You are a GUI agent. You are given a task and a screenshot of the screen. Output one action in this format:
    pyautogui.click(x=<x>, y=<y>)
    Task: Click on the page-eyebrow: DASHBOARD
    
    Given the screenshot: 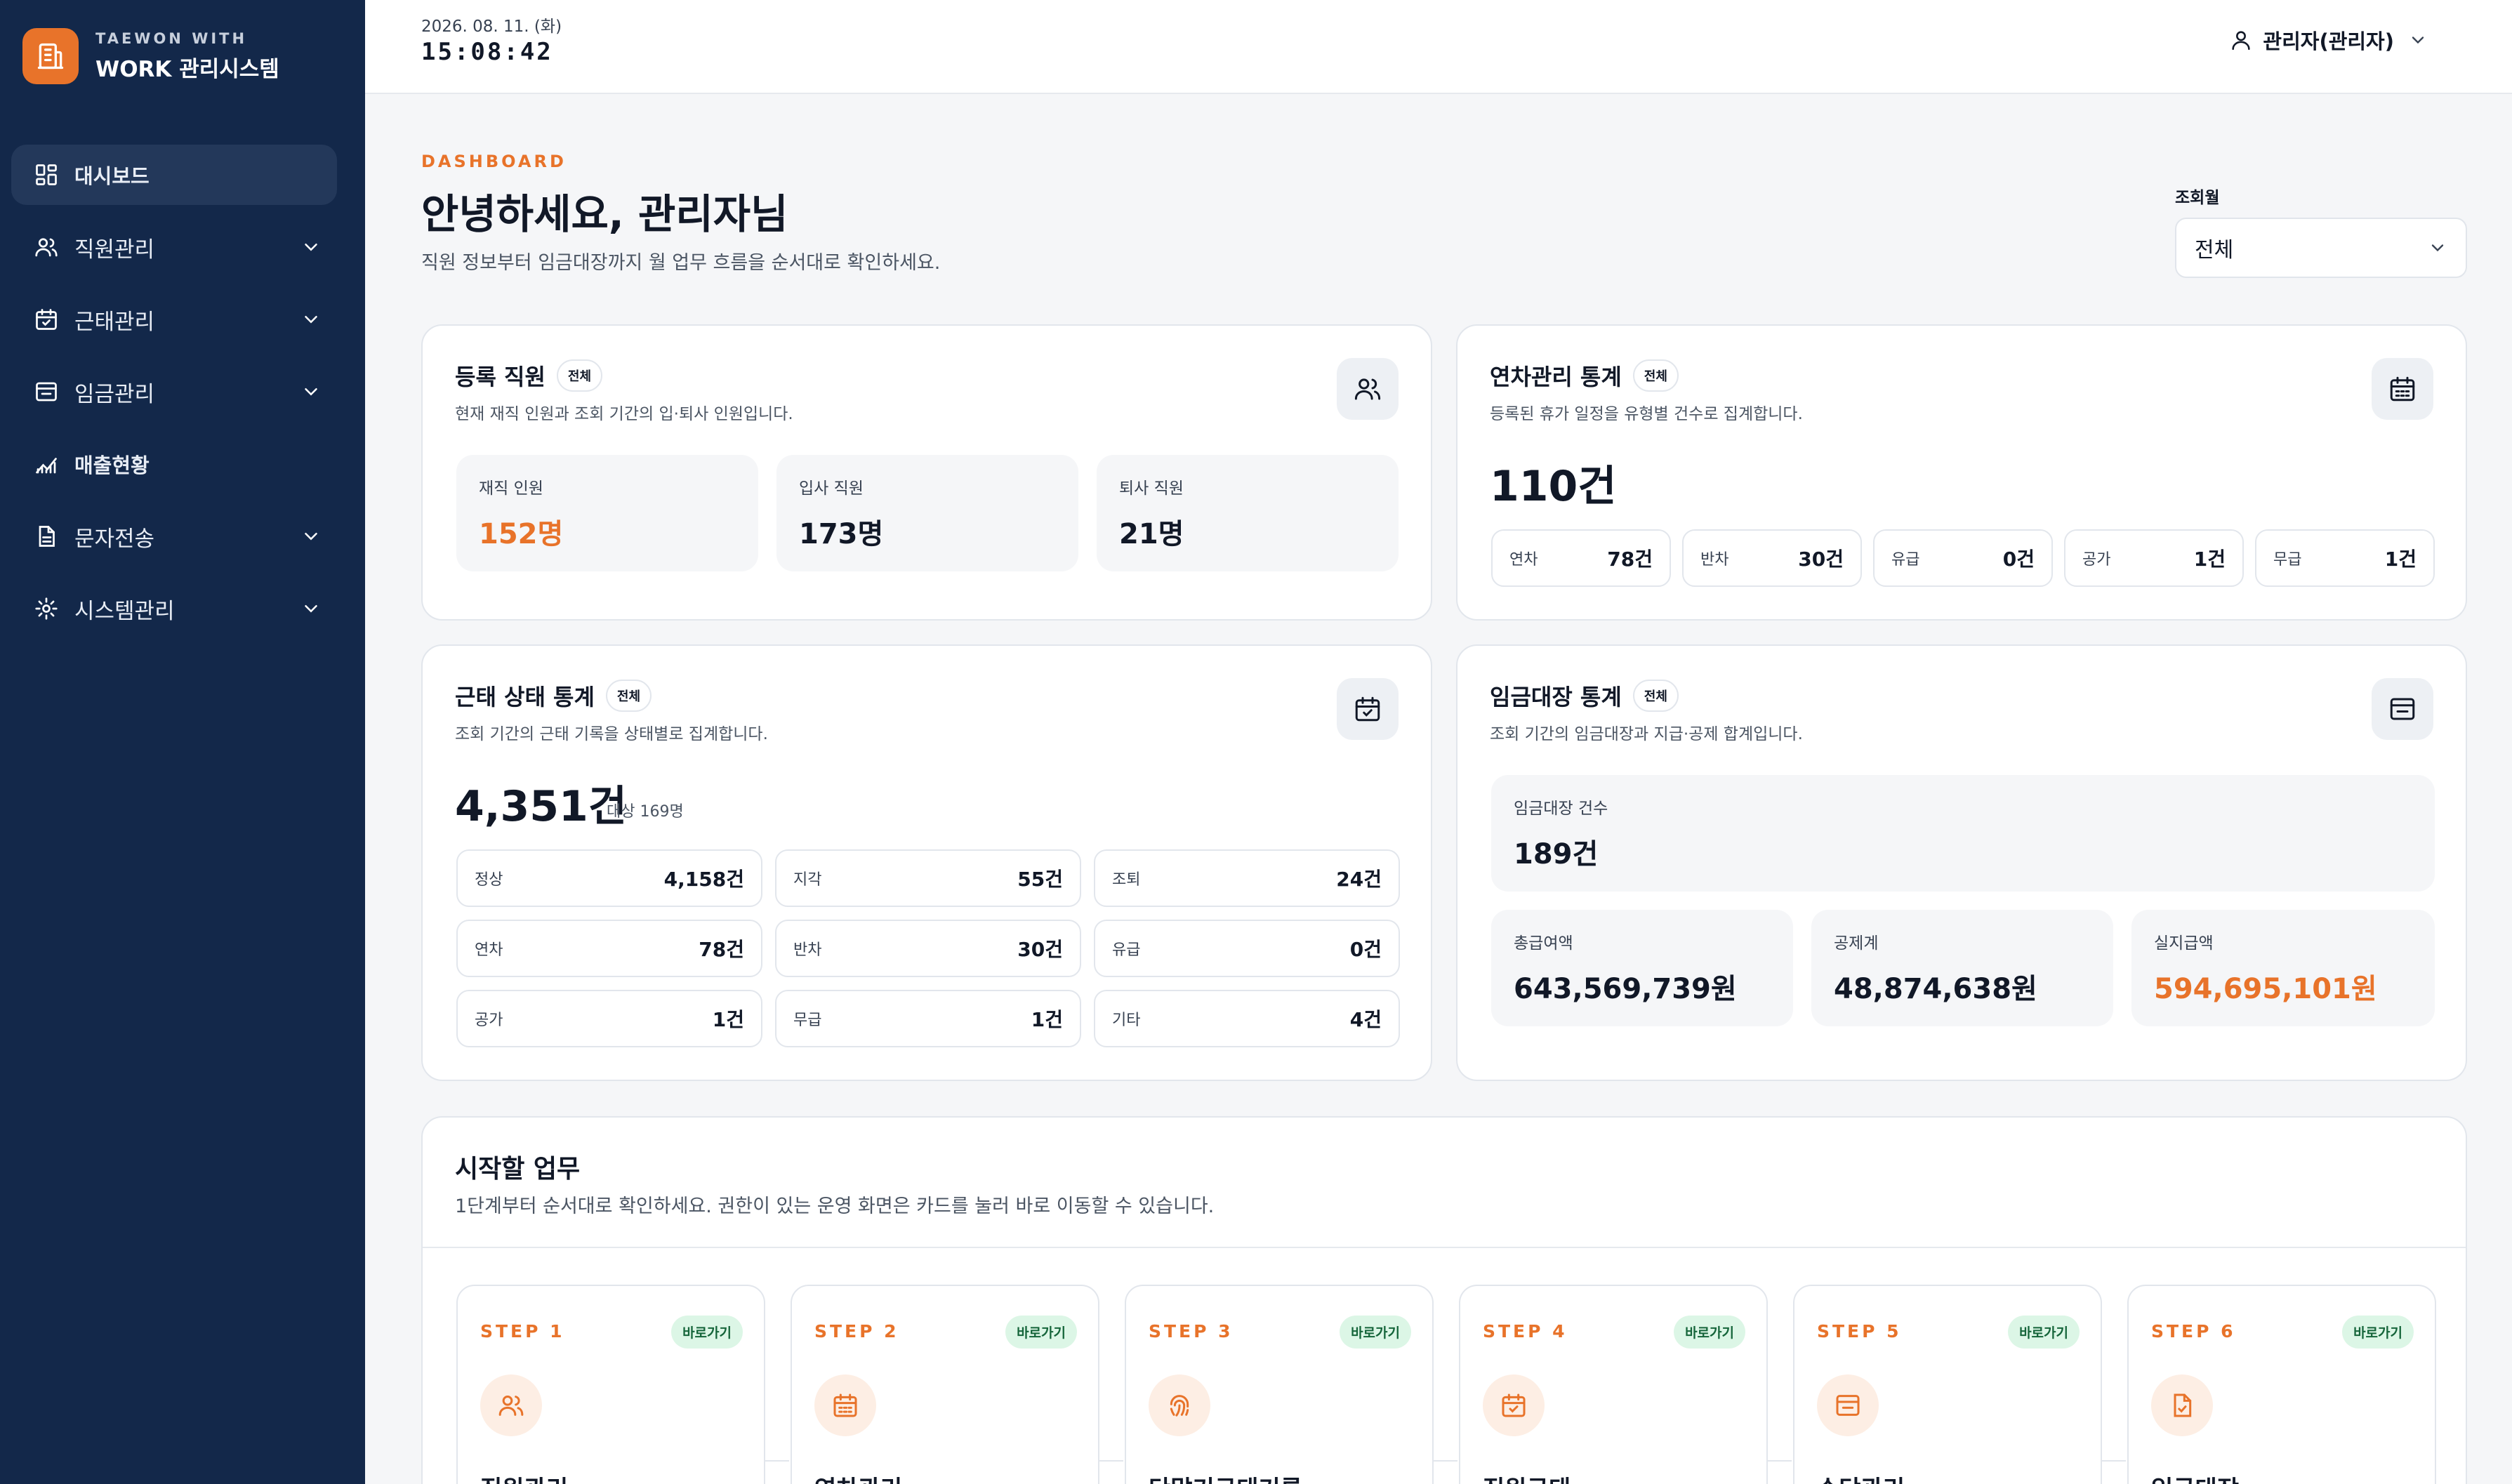 What is the action you would take?
    pyautogui.click(x=494, y=161)
    